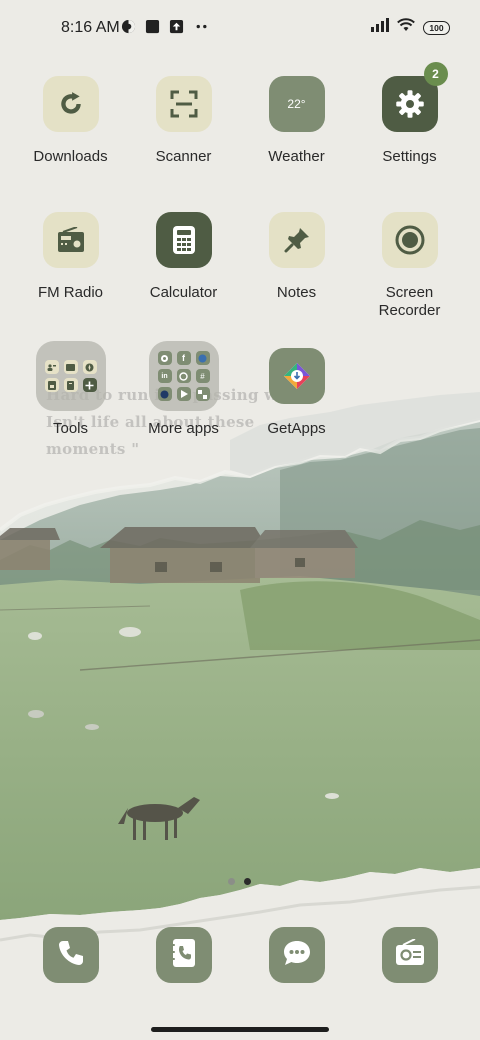 The width and height of the screenshot is (480, 1040). What do you see at coordinates (296, 376) in the screenshot?
I see `getapps-icon` at bounding box center [296, 376].